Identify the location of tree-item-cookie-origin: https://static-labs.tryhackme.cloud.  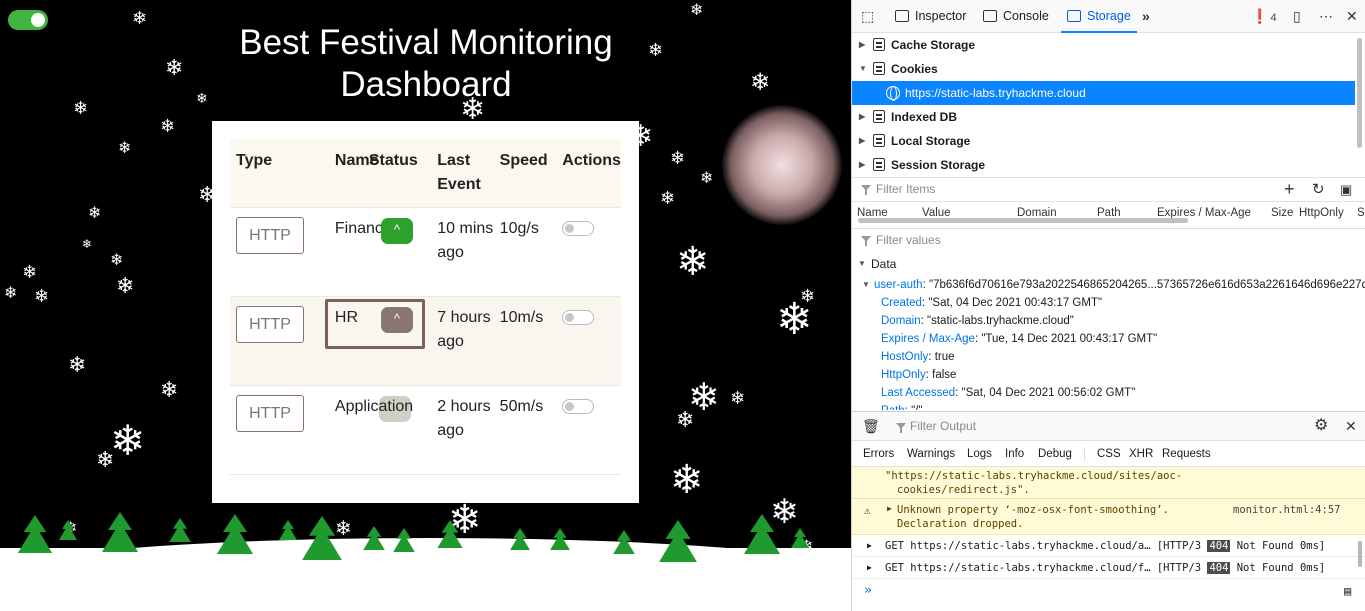
(1103, 93).